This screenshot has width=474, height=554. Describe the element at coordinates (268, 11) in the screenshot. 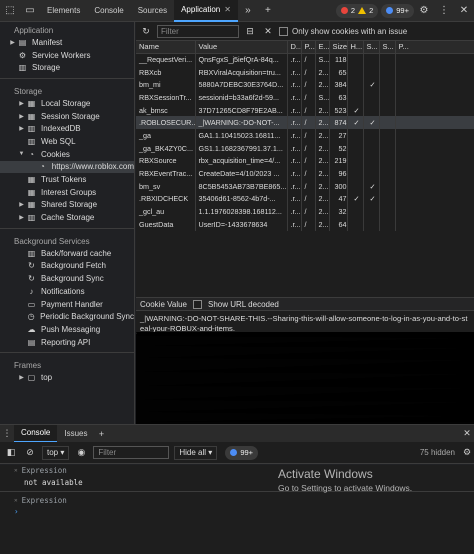

I see `add-tab-icon: +` at that location.